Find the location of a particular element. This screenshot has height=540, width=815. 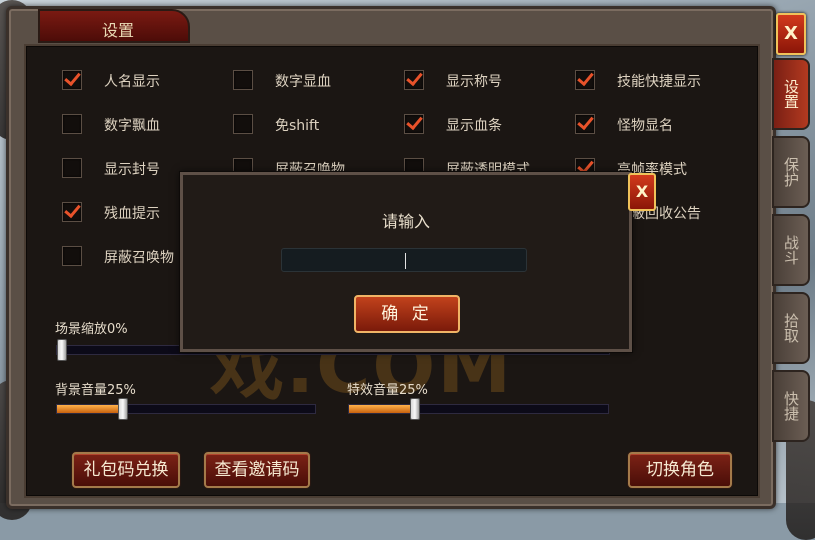

dialog-input is located at coordinates (404, 260).